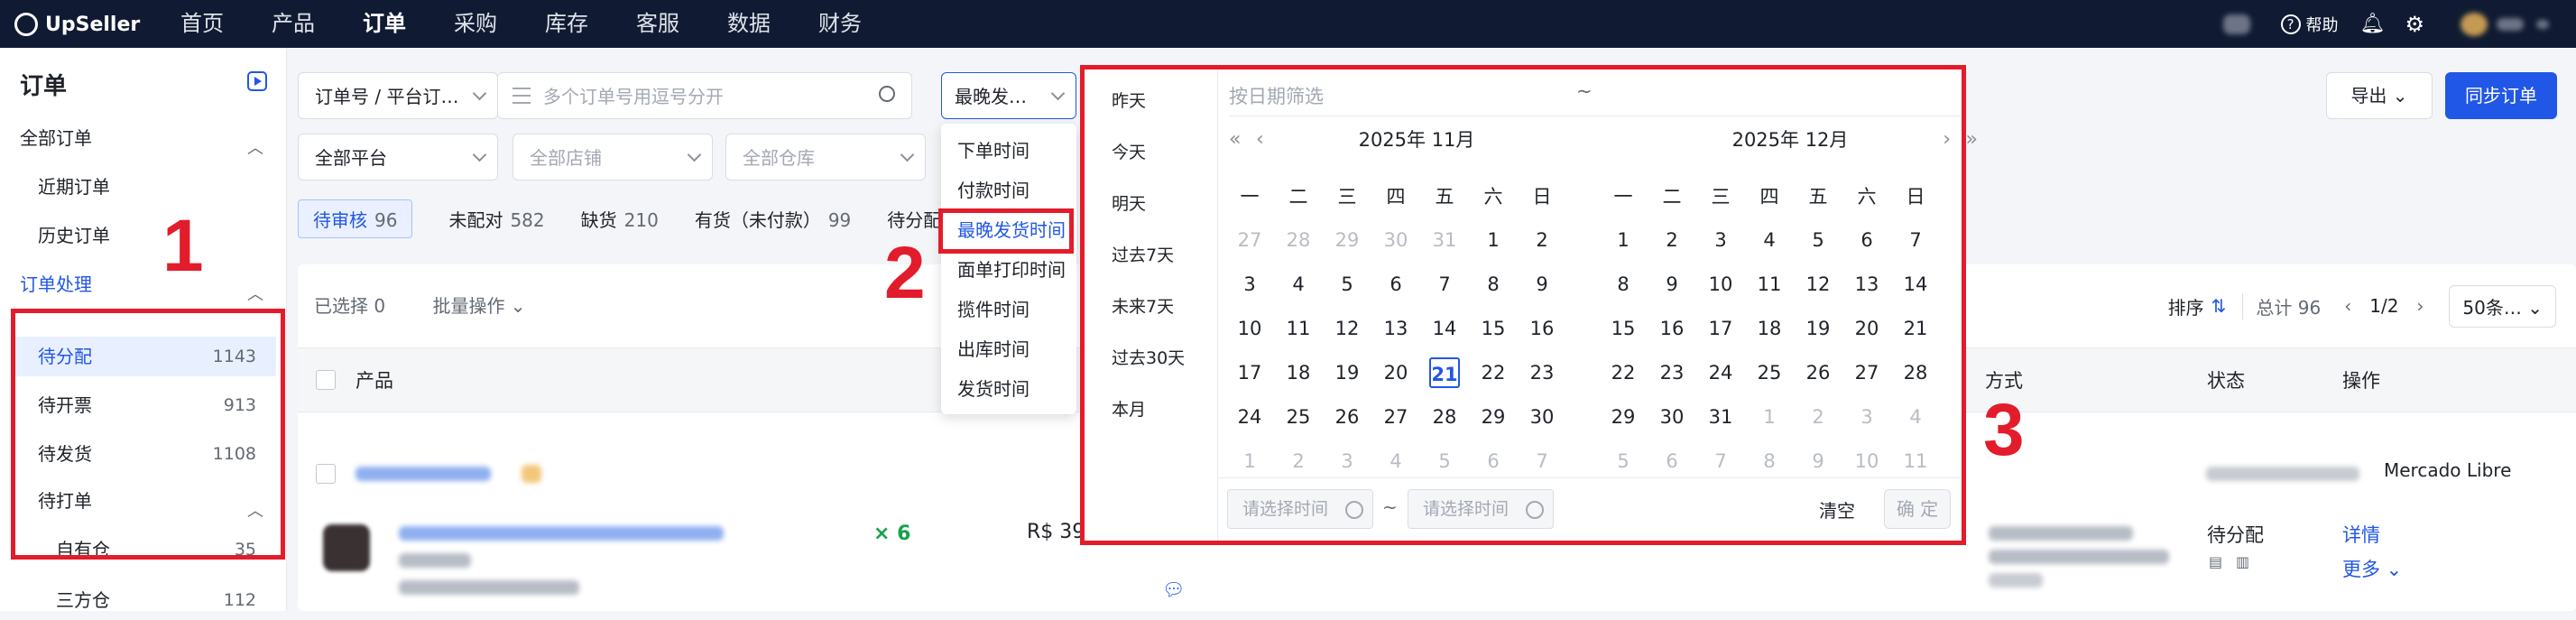 Image resolution: width=2576 pixels, height=620 pixels. I want to click on chevron-down-icon, so click(2542, 24).